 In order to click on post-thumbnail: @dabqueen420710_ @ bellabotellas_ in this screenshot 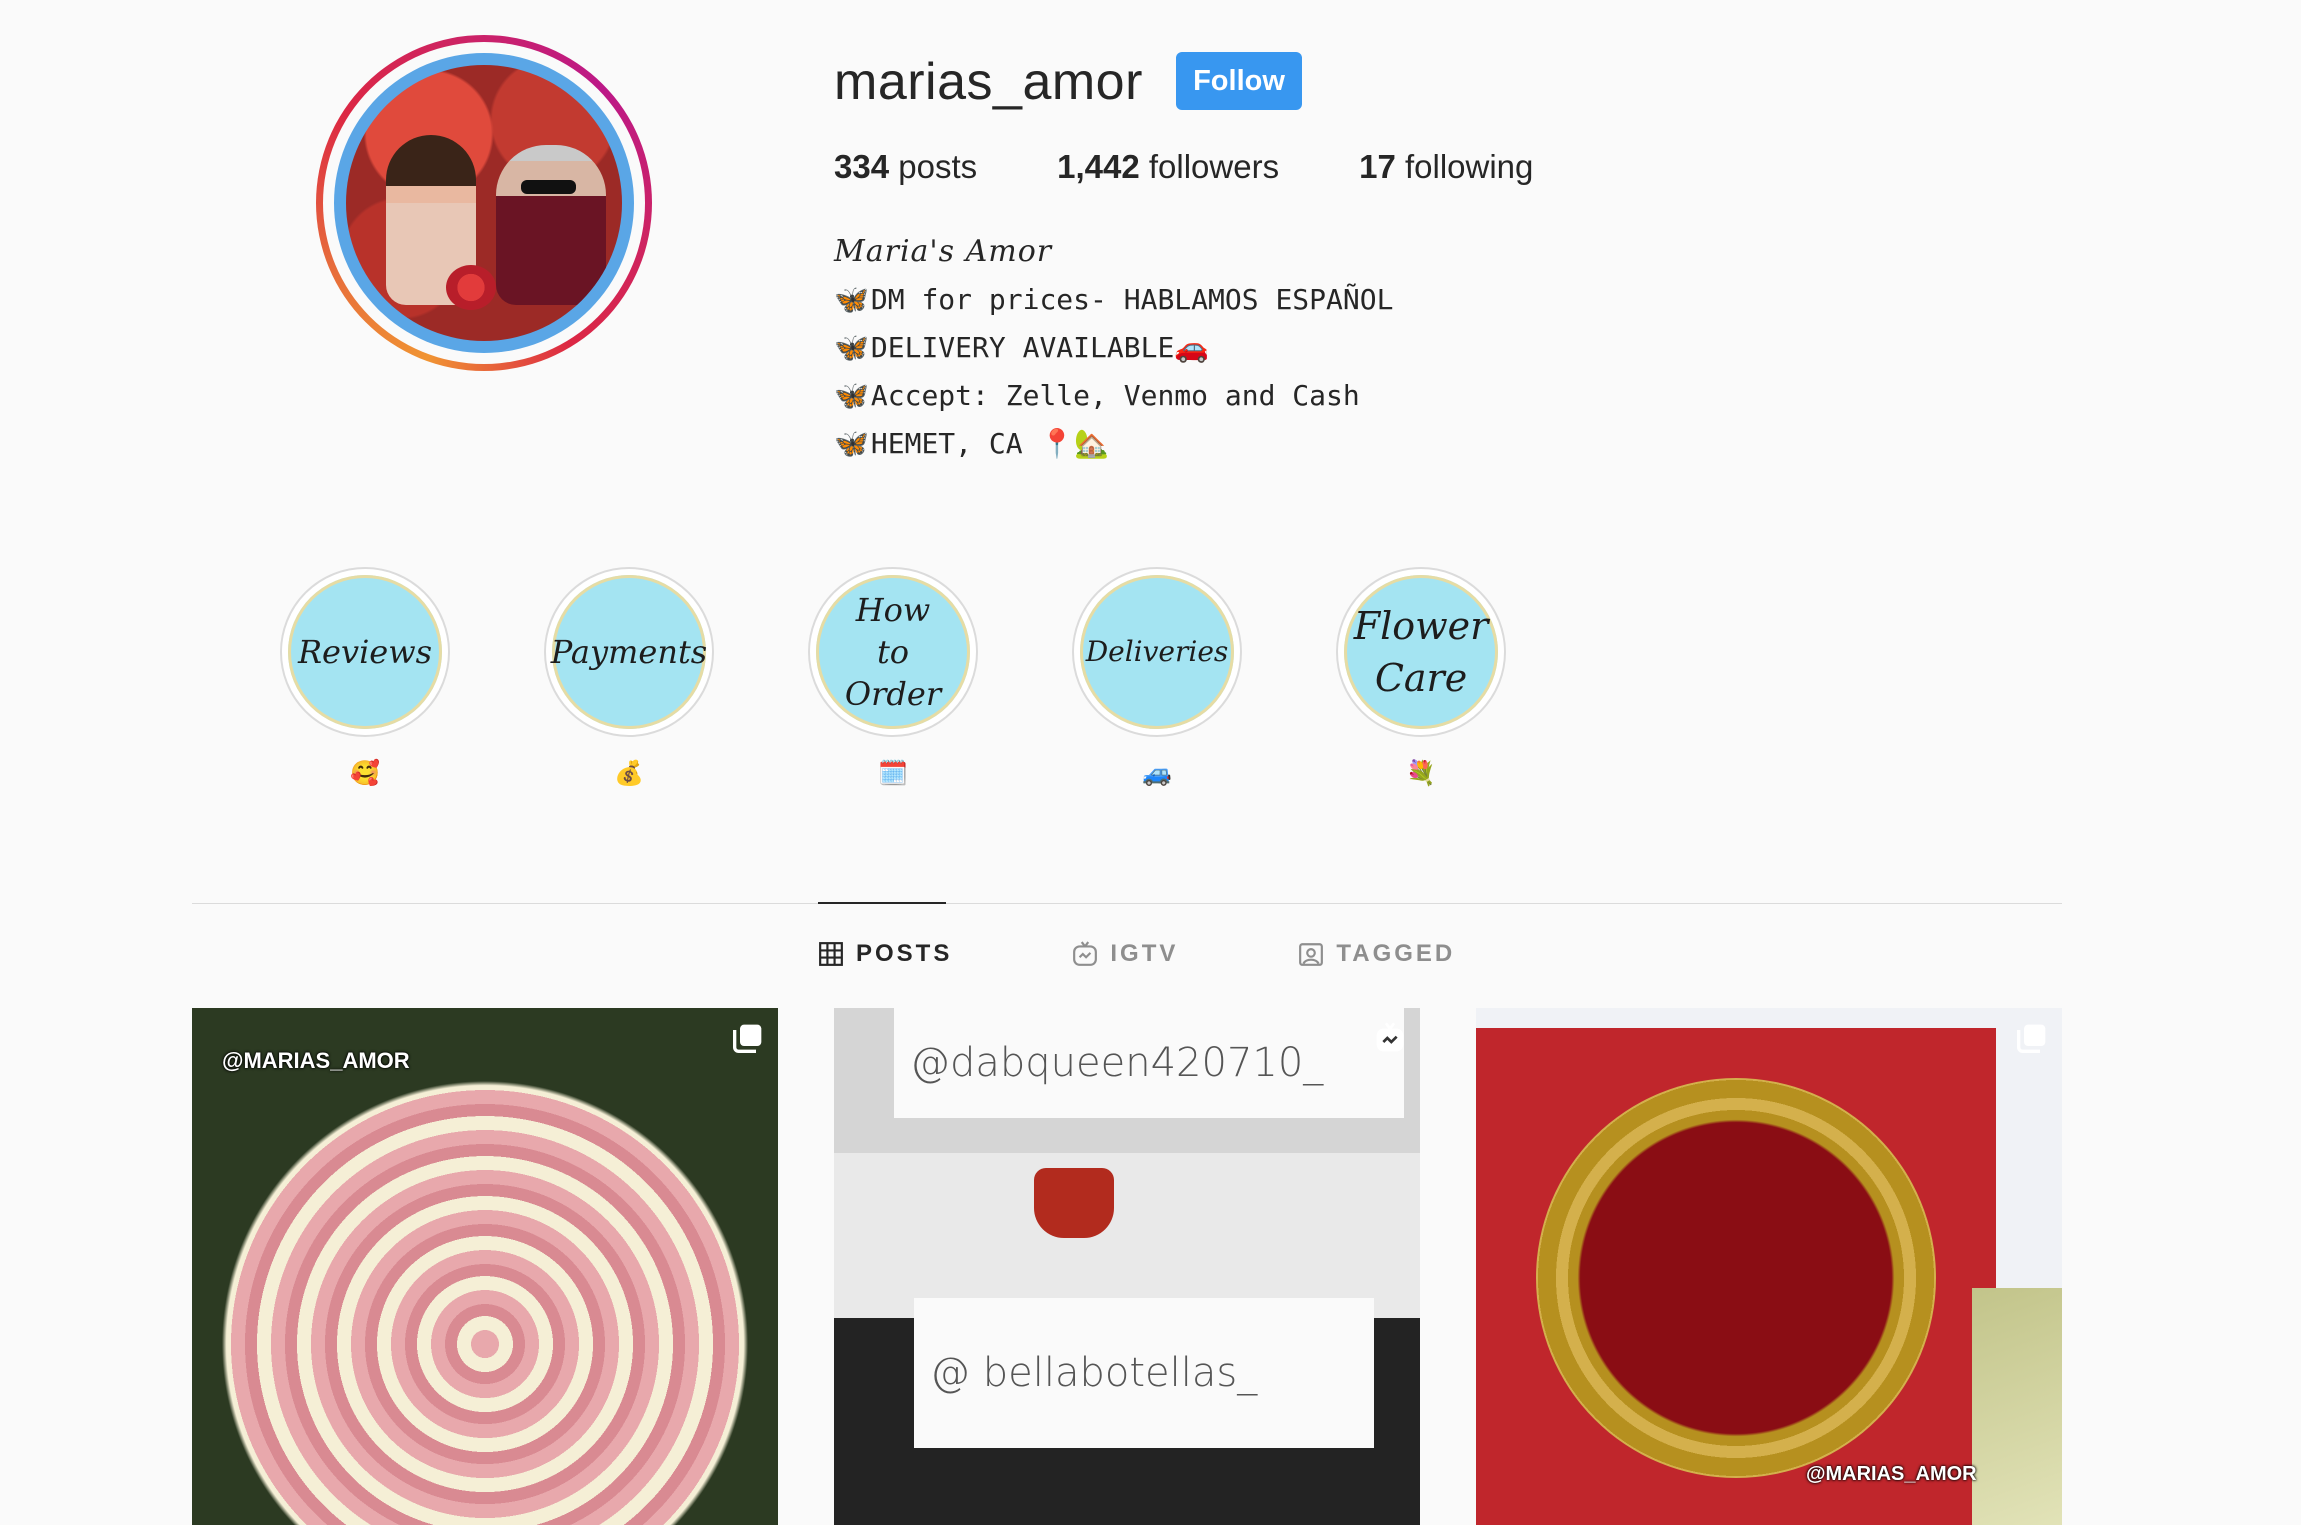, I will do `click(1127, 1266)`.